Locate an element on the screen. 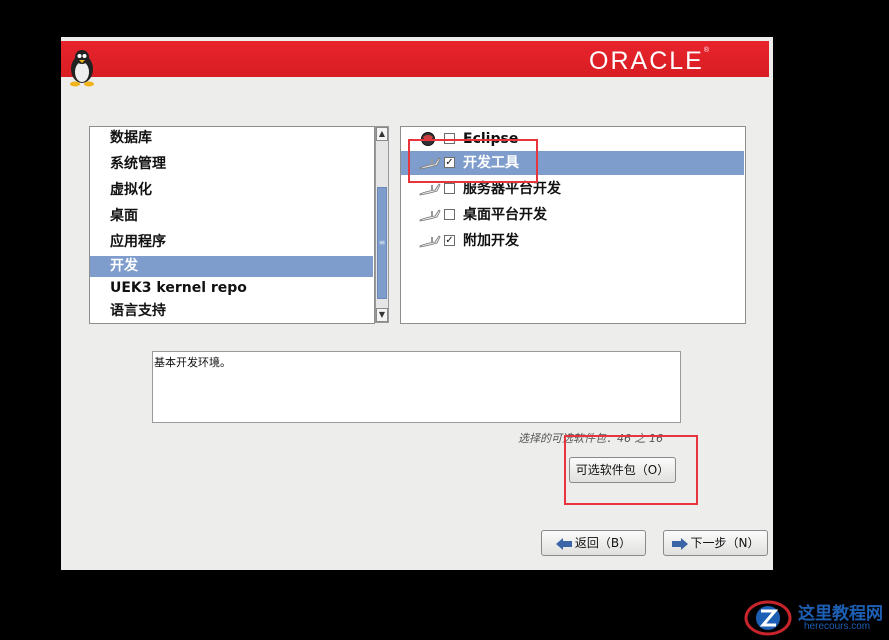 Image resolution: width=889 pixels, height=640 pixels. scroll-down-arrow-icon: ▼ is located at coordinates (382, 315).